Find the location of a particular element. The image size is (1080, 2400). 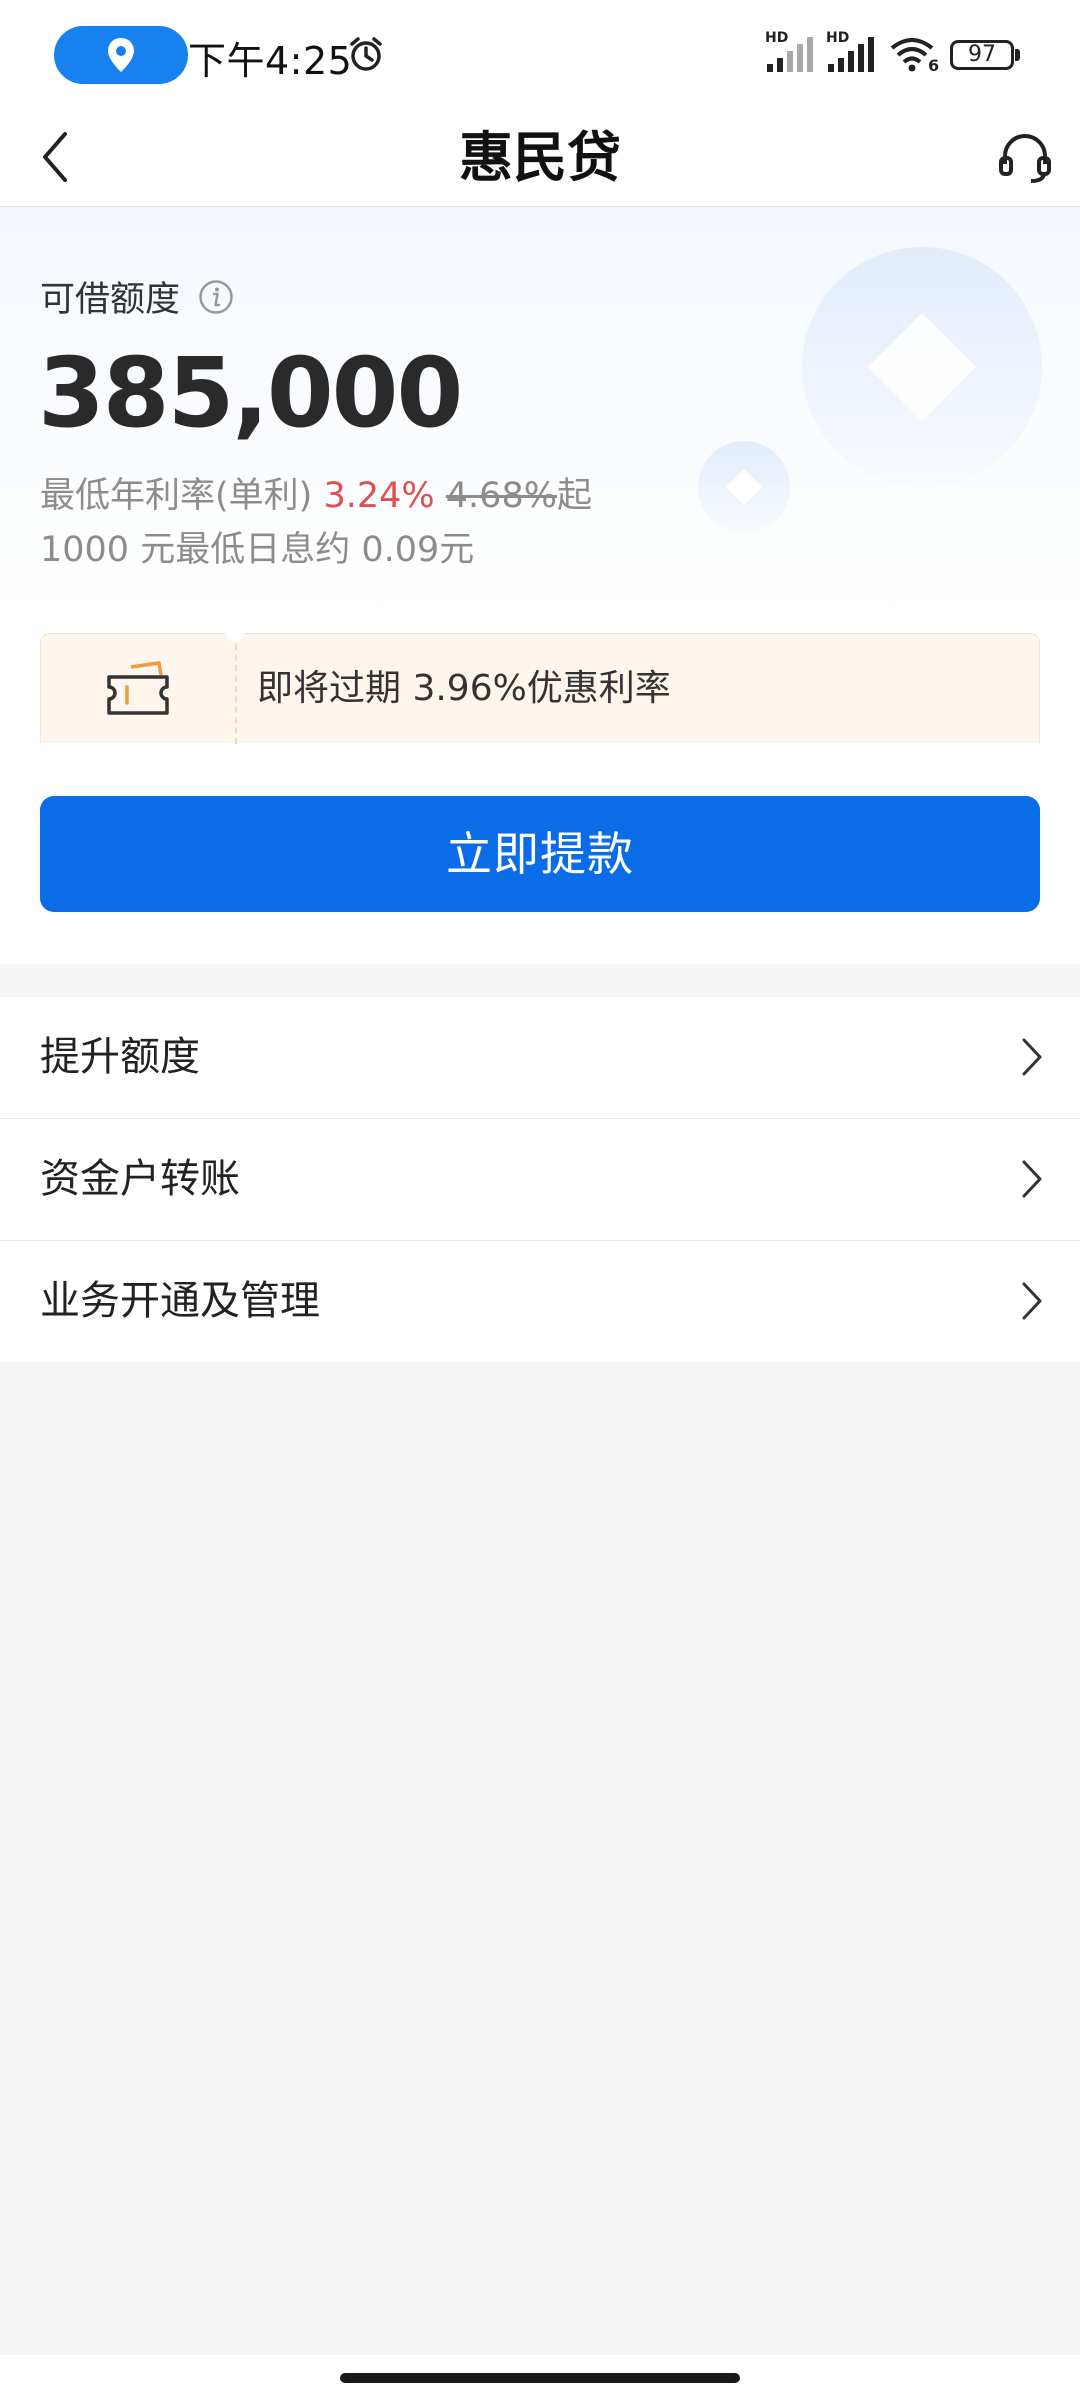

navigation-bar: 惠民贷 is located at coordinates (540, 158).